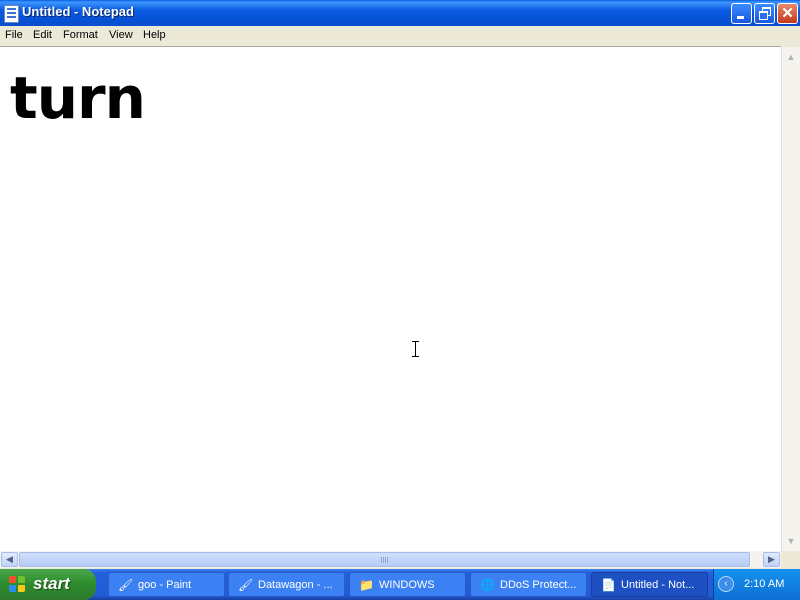 Image resolution: width=800 pixels, height=600 pixels. Describe the element at coordinates (790, 559) in the screenshot. I see `size-grip` at that location.